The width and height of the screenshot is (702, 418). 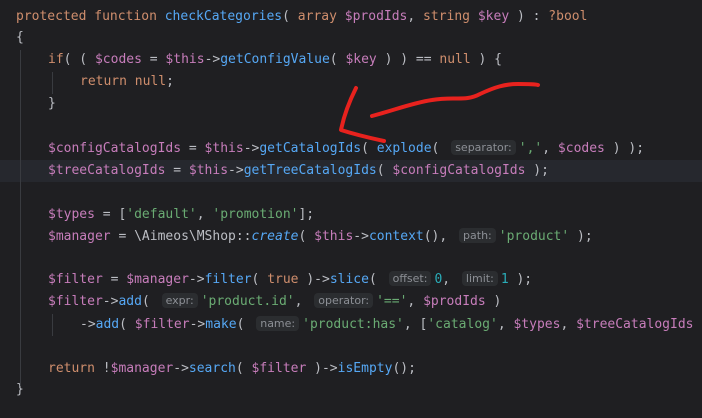 What do you see at coordinates (351, 390) in the screenshot?
I see `code-line-18: }` at bounding box center [351, 390].